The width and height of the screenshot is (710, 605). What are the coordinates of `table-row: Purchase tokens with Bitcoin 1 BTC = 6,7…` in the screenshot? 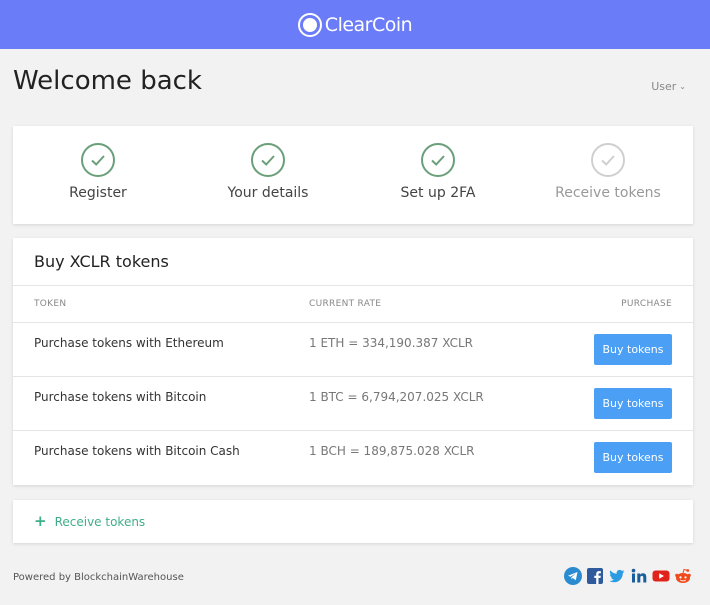 It's located at (353, 404).